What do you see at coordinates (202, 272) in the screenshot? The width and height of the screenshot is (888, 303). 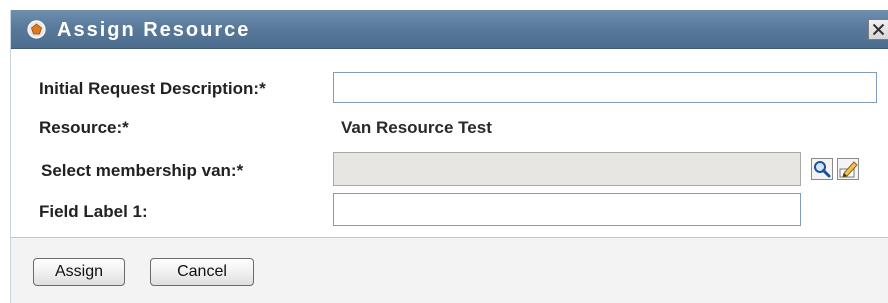 I see `cancel-button: Cancel` at bounding box center [202, 272].